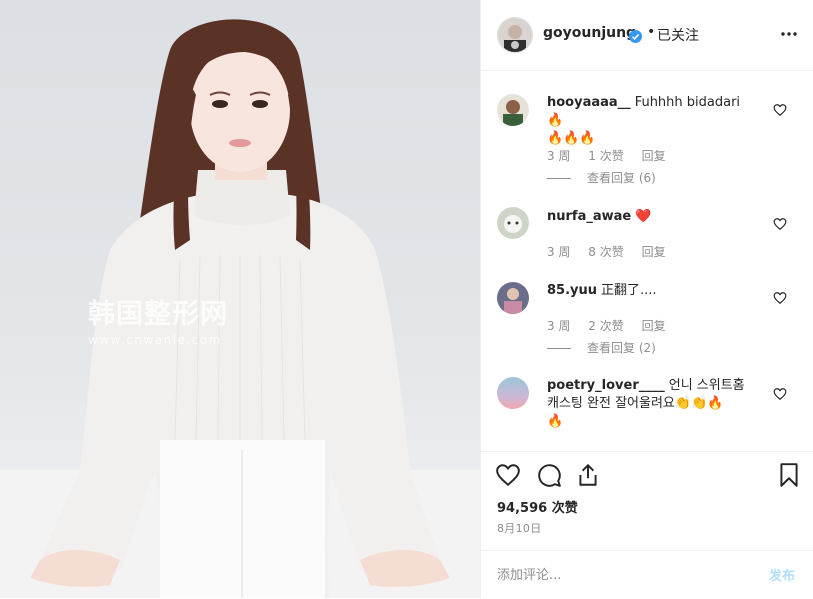 This screenshot has width=813, height=599. I want to click on author-avatar, so click(515, 35).